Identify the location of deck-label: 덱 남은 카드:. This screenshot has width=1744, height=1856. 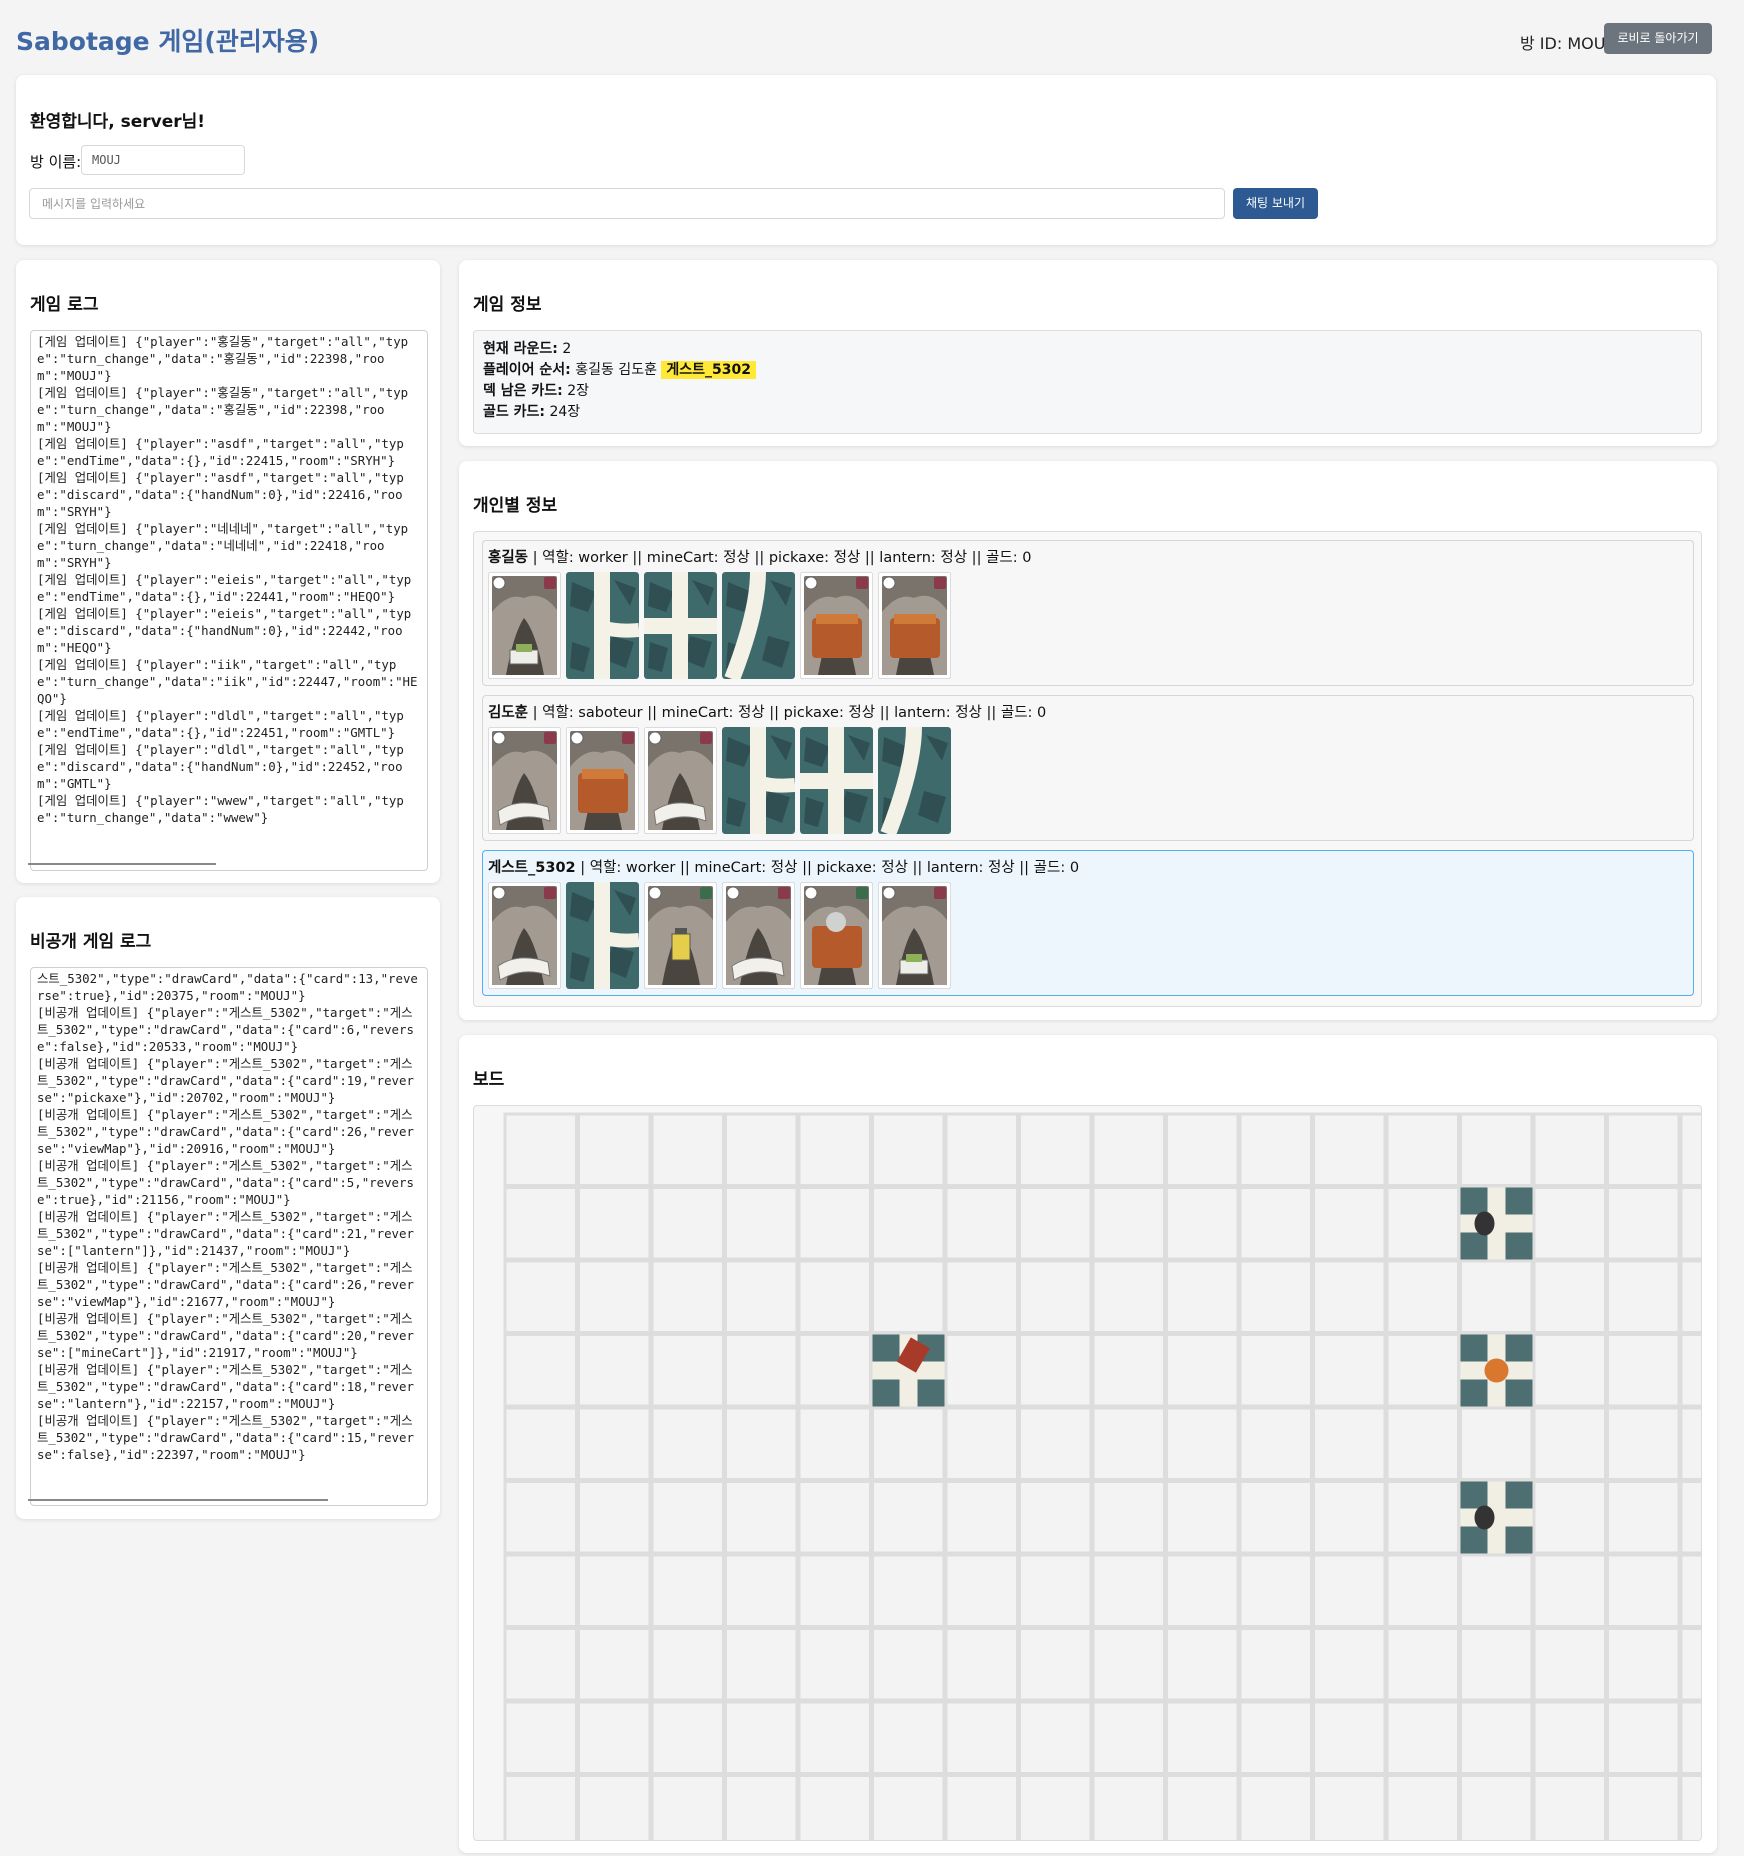
(523, 391).